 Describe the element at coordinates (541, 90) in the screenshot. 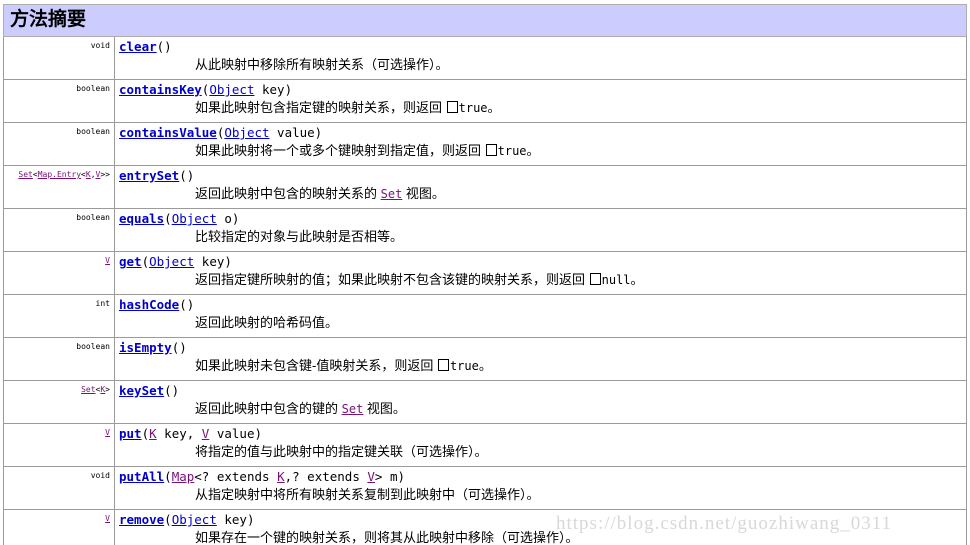

I see `method-signature: containsKey(Object key)` at that location.